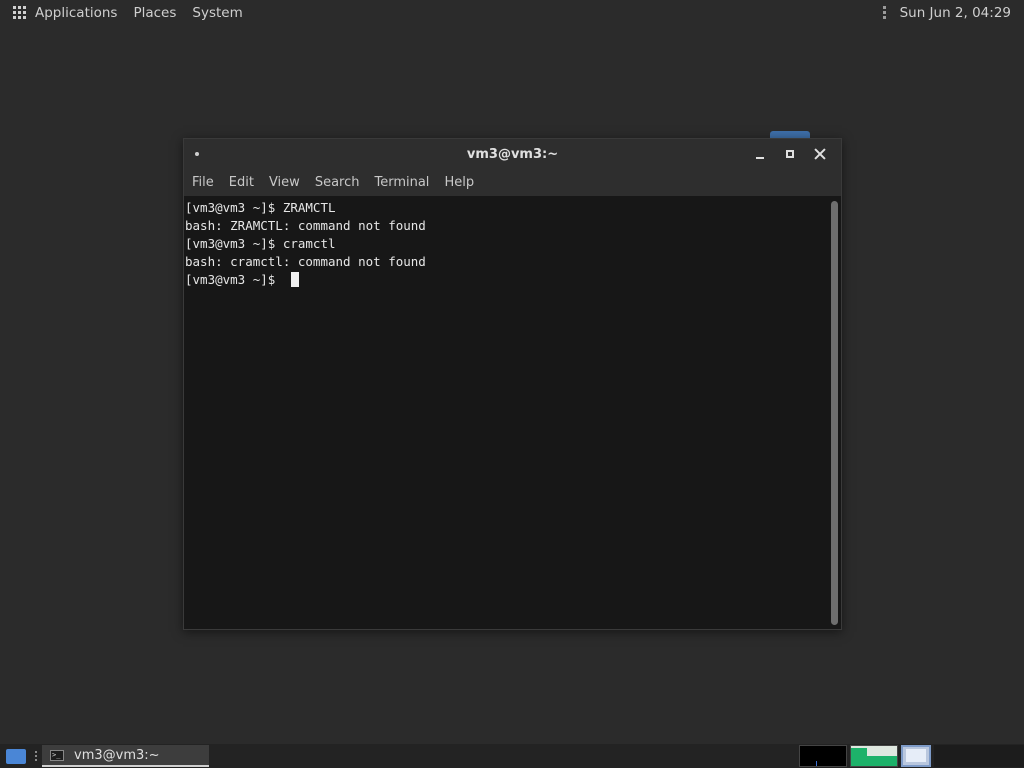 The height and width of the screenshot is (768, 1024). I want to click on menubar: File Edit View Search Terminal Help, so click(512, 182).